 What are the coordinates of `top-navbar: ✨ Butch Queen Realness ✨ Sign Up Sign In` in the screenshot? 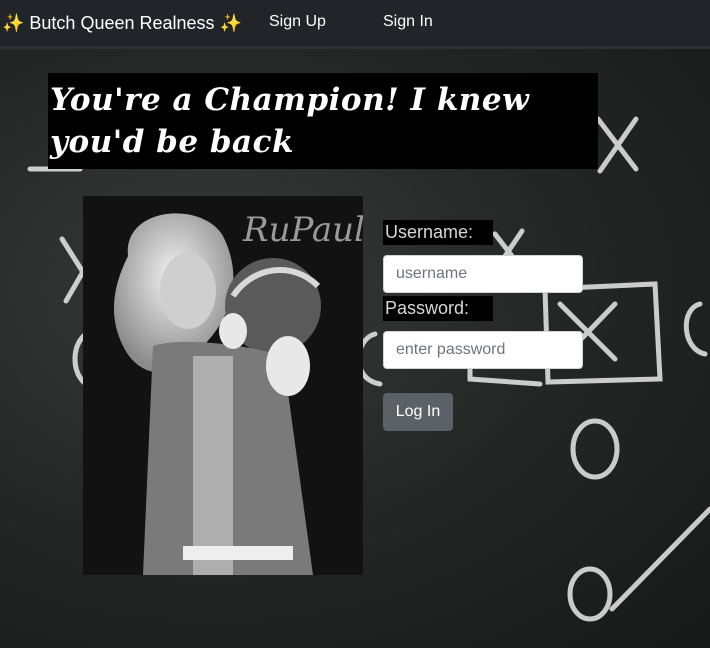 It's located at (355, 24).